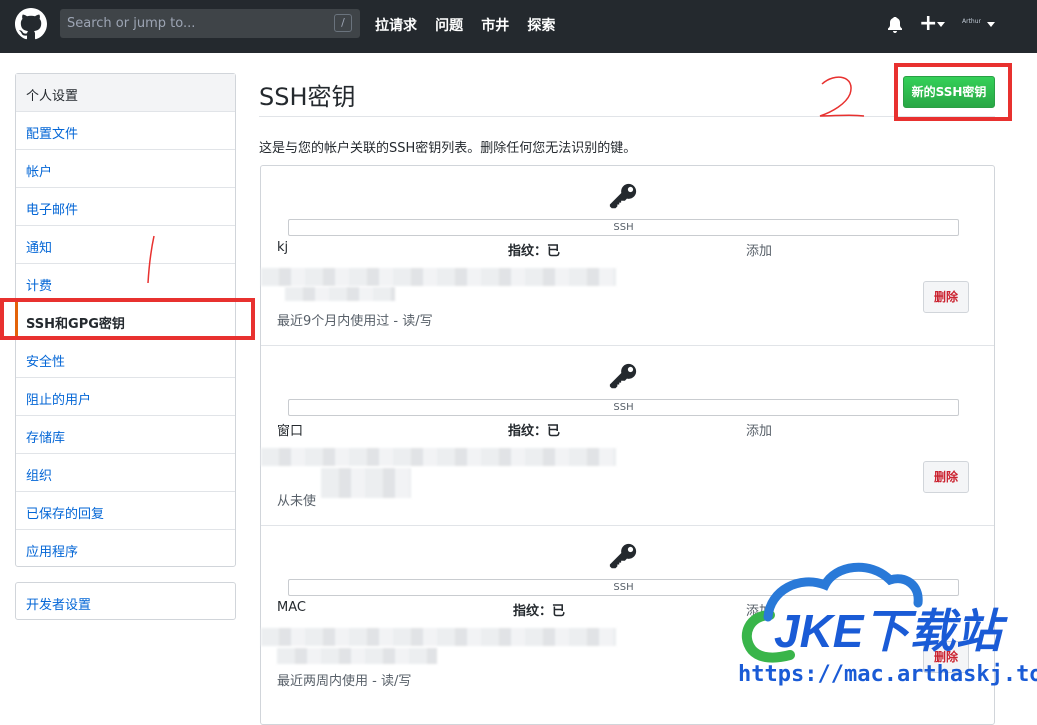 The height and width of the screenshot is (725, 1037). What do you see at coordinates (891, 631) in the screenshot?
I see `watermark-brand: JKE下载站` at bounding box center [891, 631].